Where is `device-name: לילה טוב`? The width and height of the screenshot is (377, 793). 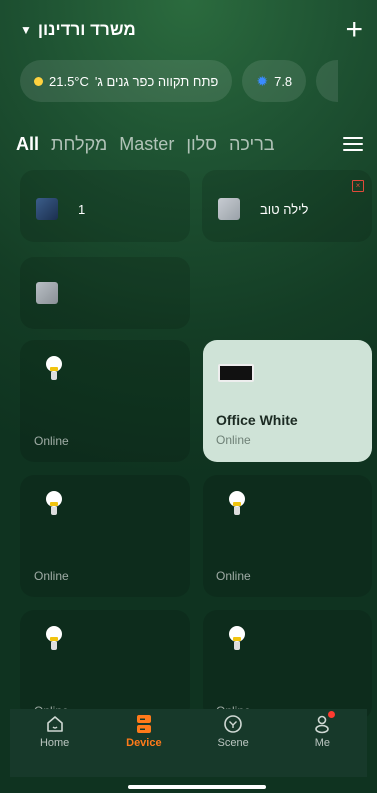 device-name: לילה טוב is located at coordinates (284, 209).